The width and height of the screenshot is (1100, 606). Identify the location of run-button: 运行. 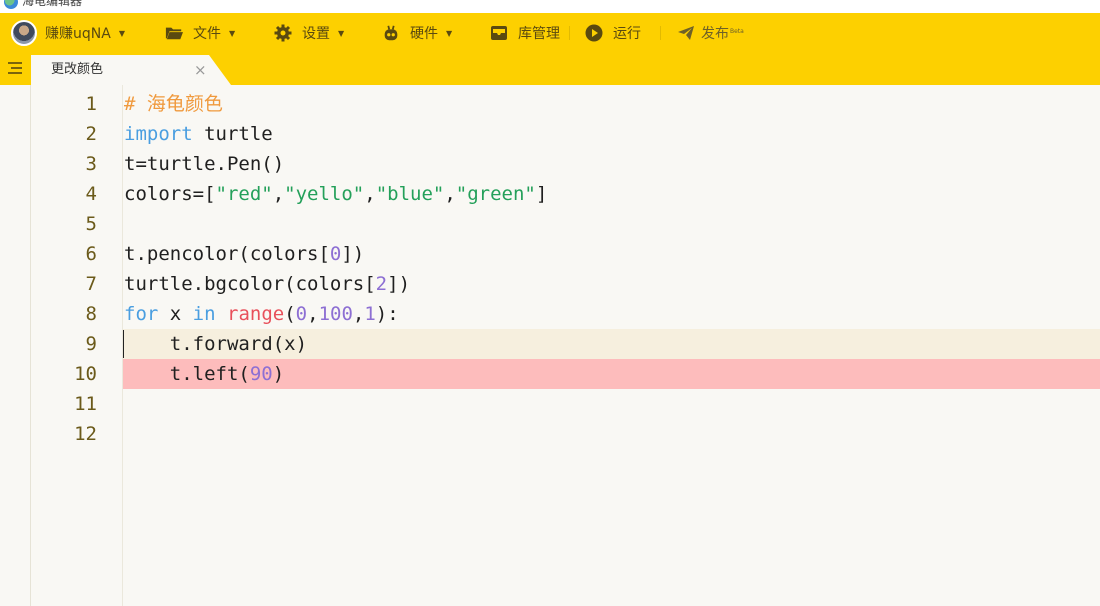
(613, 33).